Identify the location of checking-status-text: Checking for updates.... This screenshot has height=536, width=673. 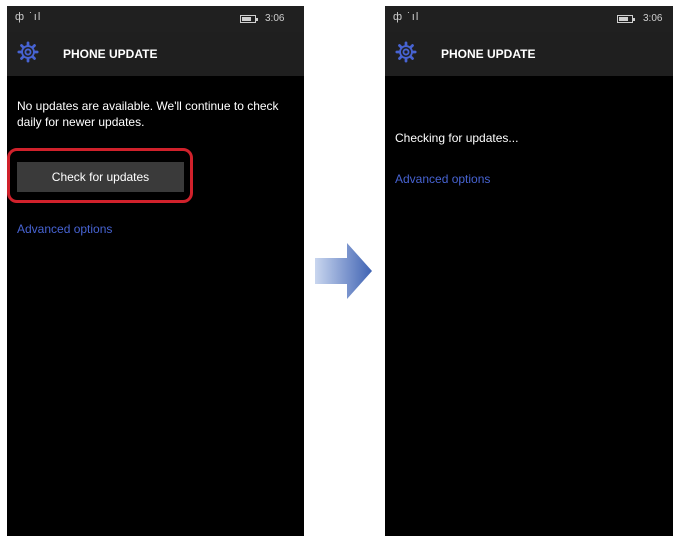
(457, 138).